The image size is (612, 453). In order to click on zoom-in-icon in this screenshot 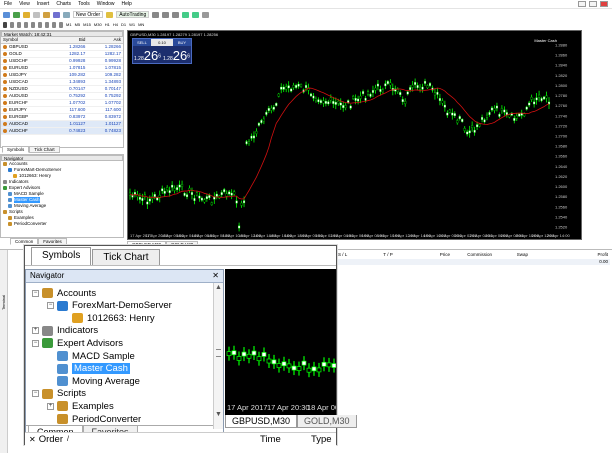, I will do `click(186, 14)`.